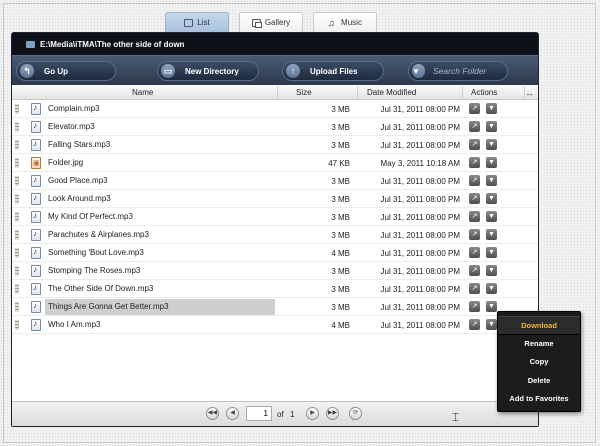 This screenshot has height=446, width=600. I want to click on file-name: Something 'Bout Love.mp3, so click(160, 253).